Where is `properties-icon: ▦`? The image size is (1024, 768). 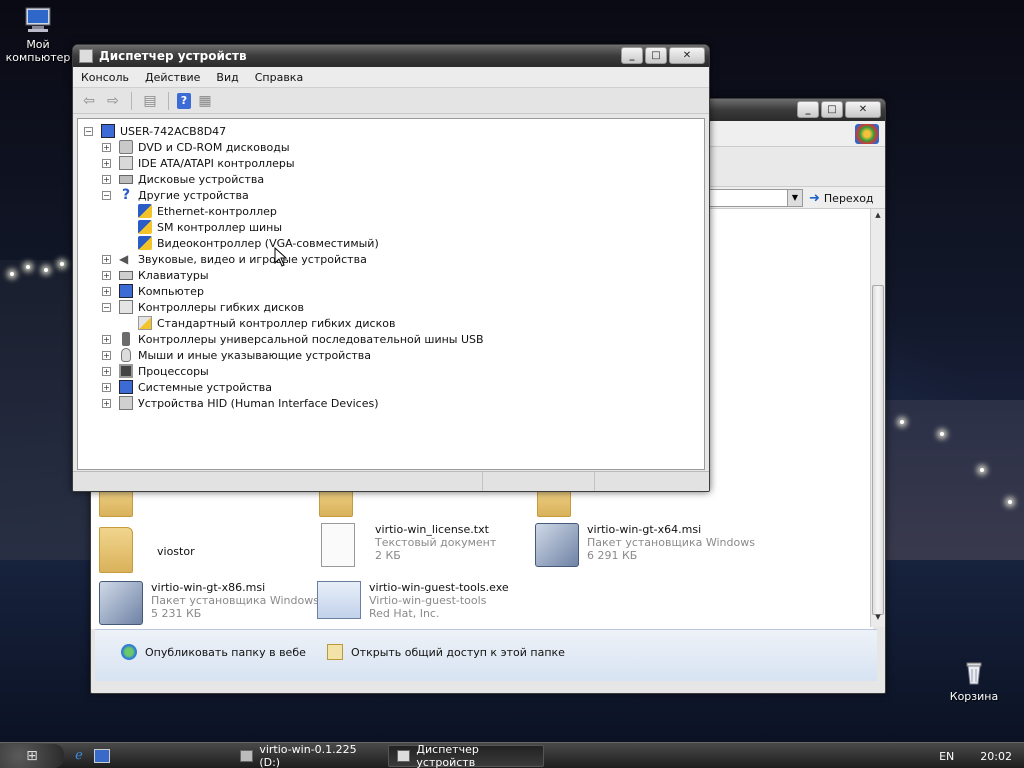
properties-icon: ▦ is located at coordinates (205, 101).